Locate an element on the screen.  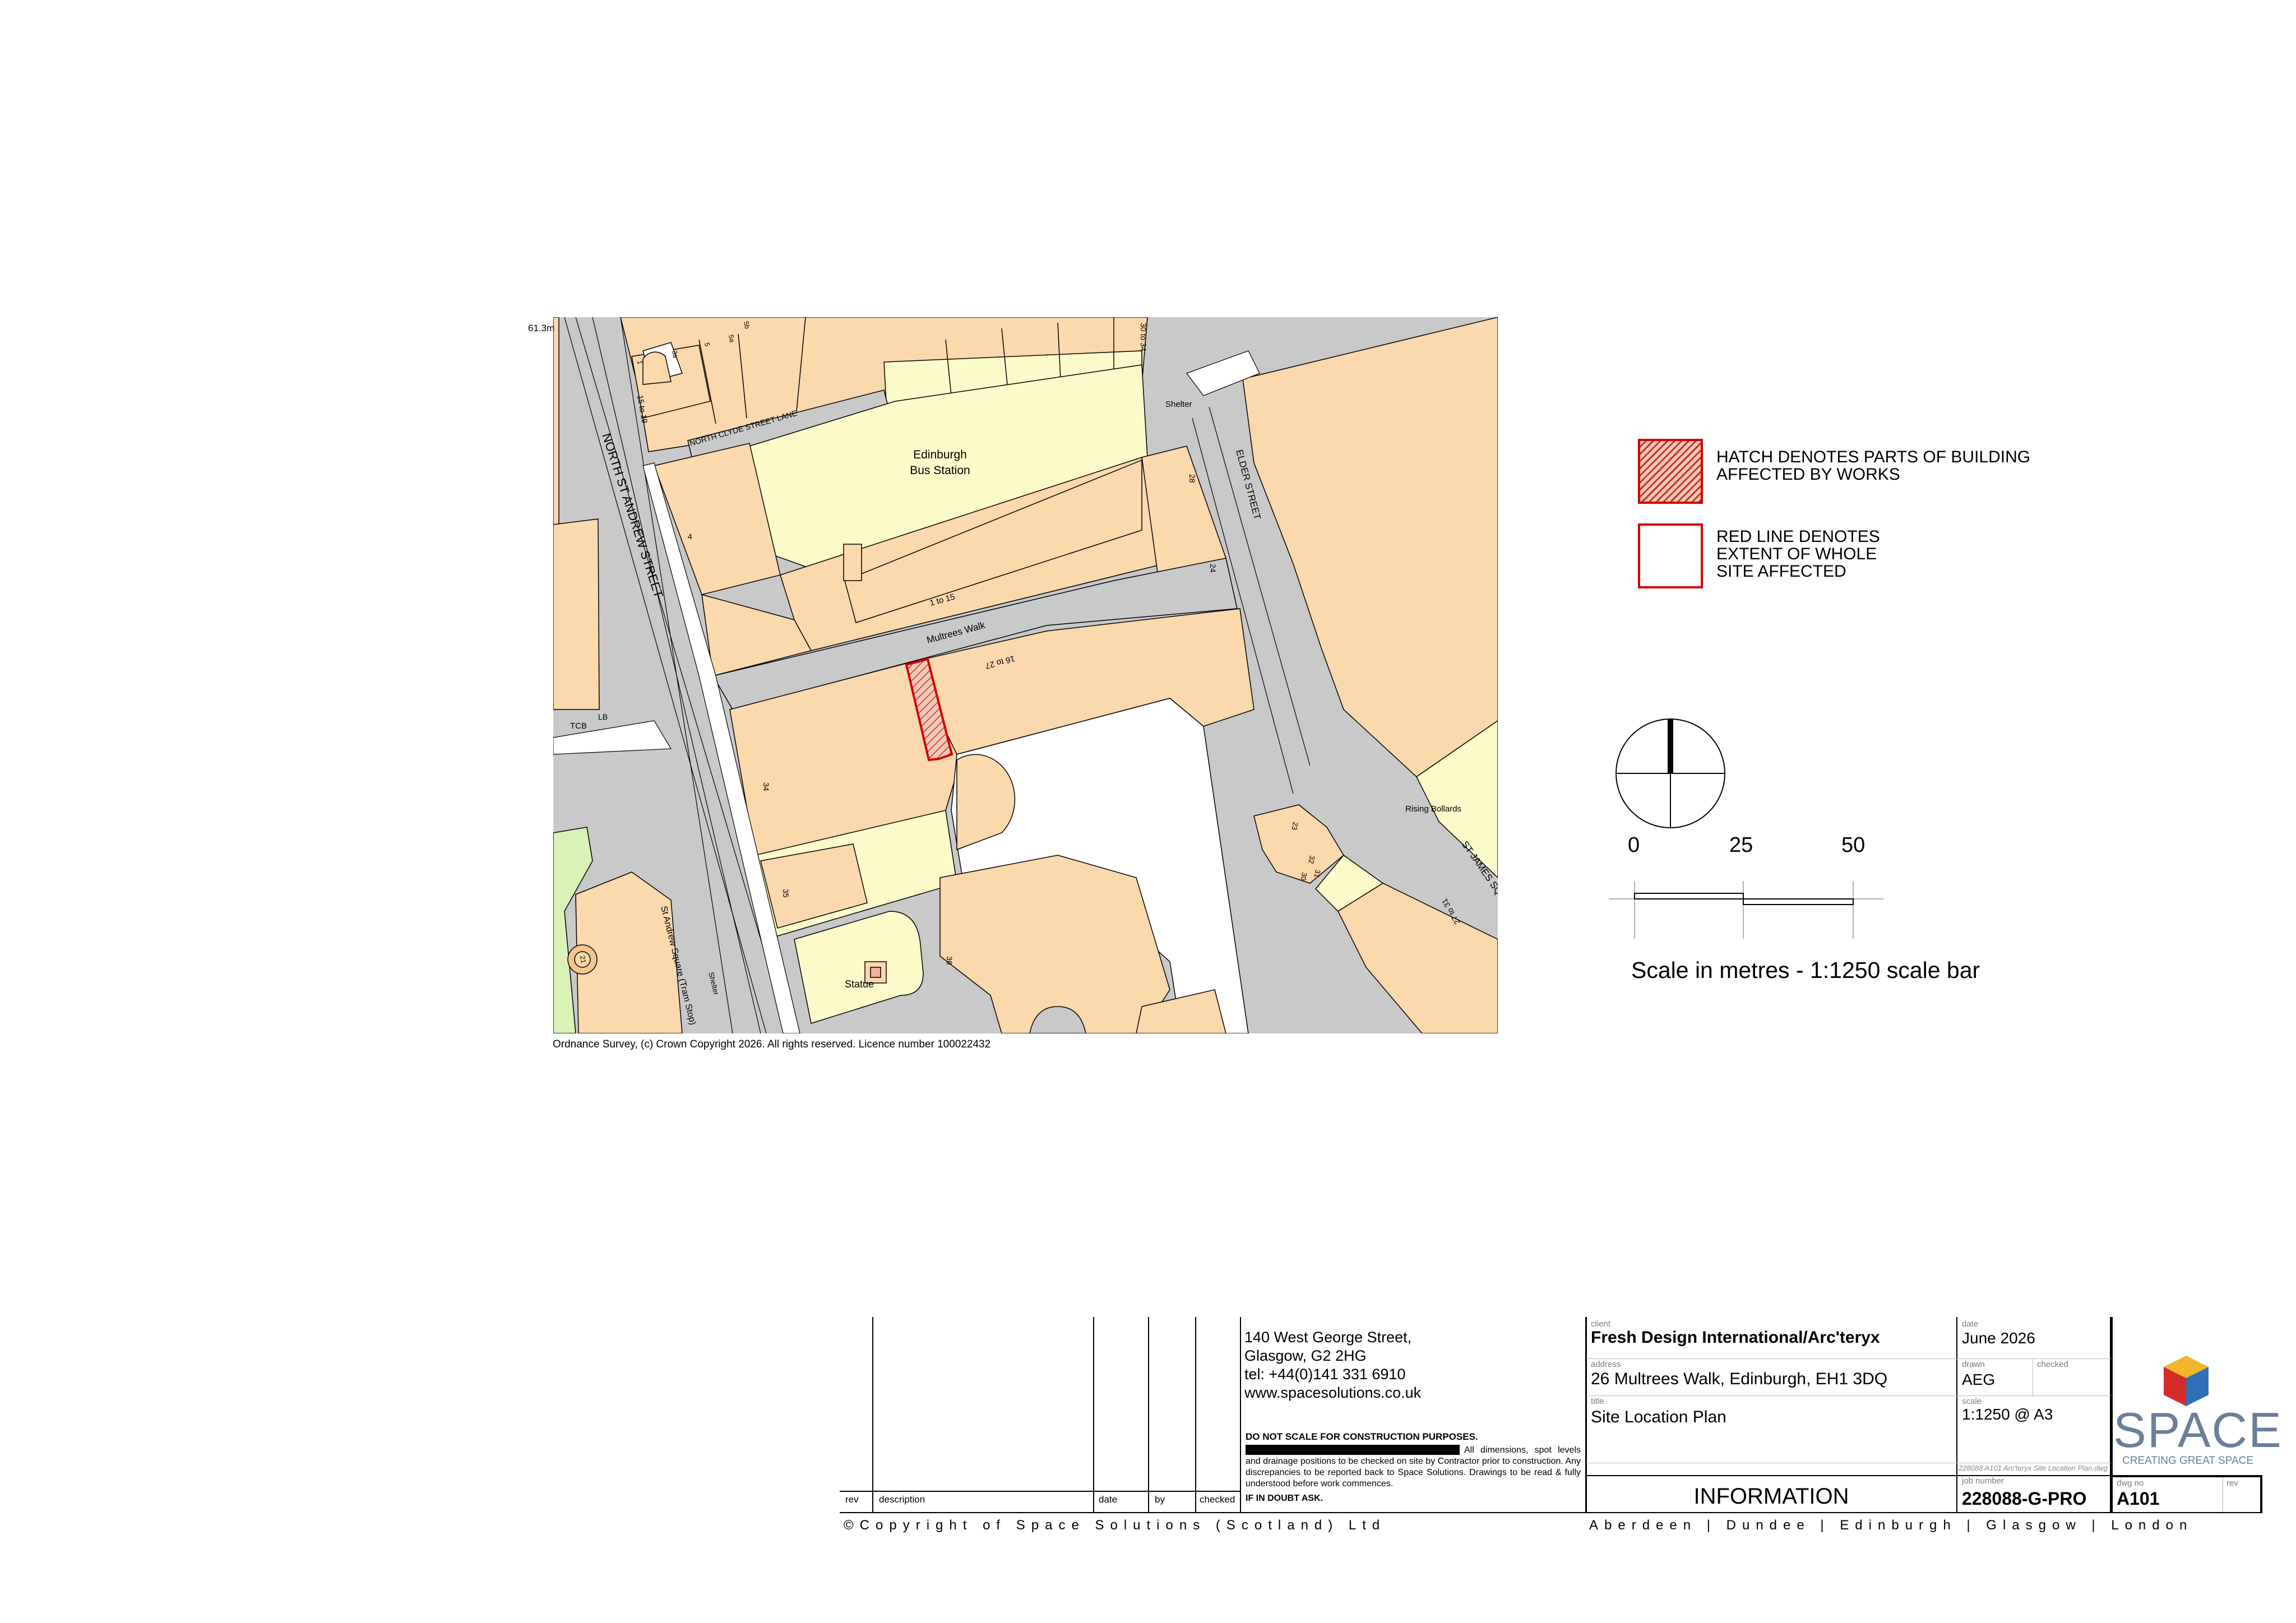
map-number-36: 36 is located at coordinates (949, 961).